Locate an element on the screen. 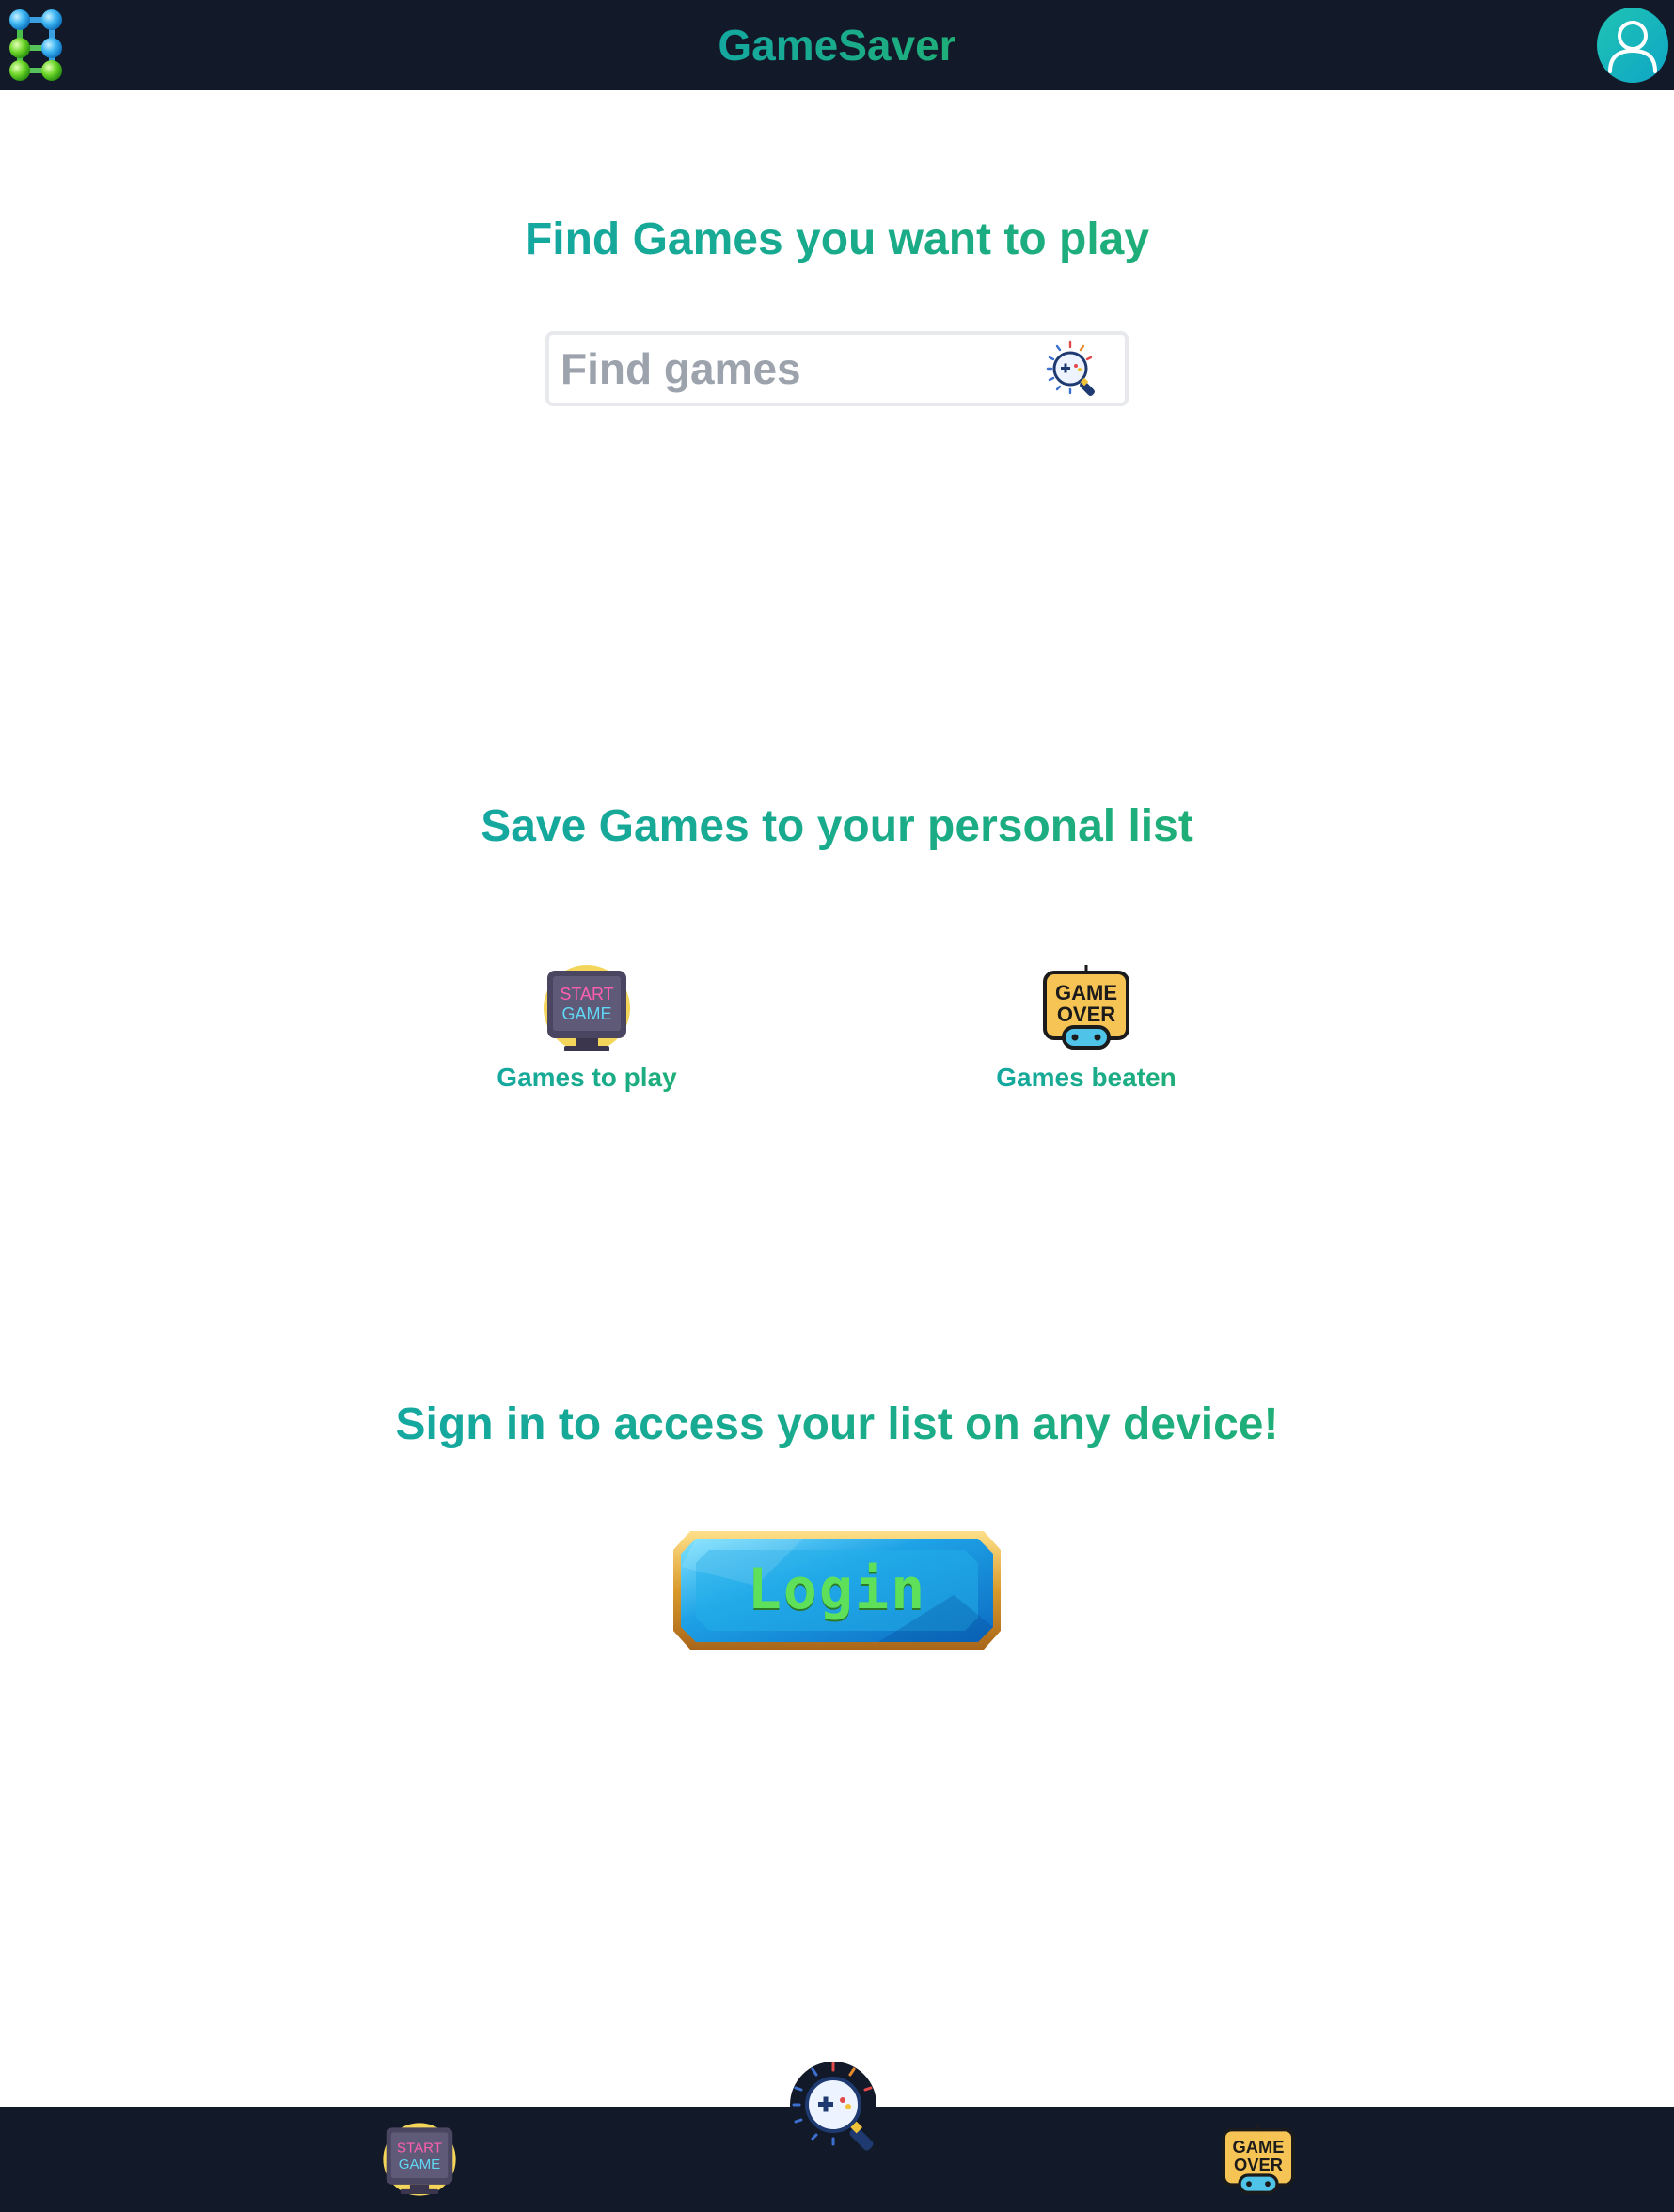 This screenshot has width=1674, height=2212. save-heading: Save Games to your personal list is located at coordinates (837, 827).